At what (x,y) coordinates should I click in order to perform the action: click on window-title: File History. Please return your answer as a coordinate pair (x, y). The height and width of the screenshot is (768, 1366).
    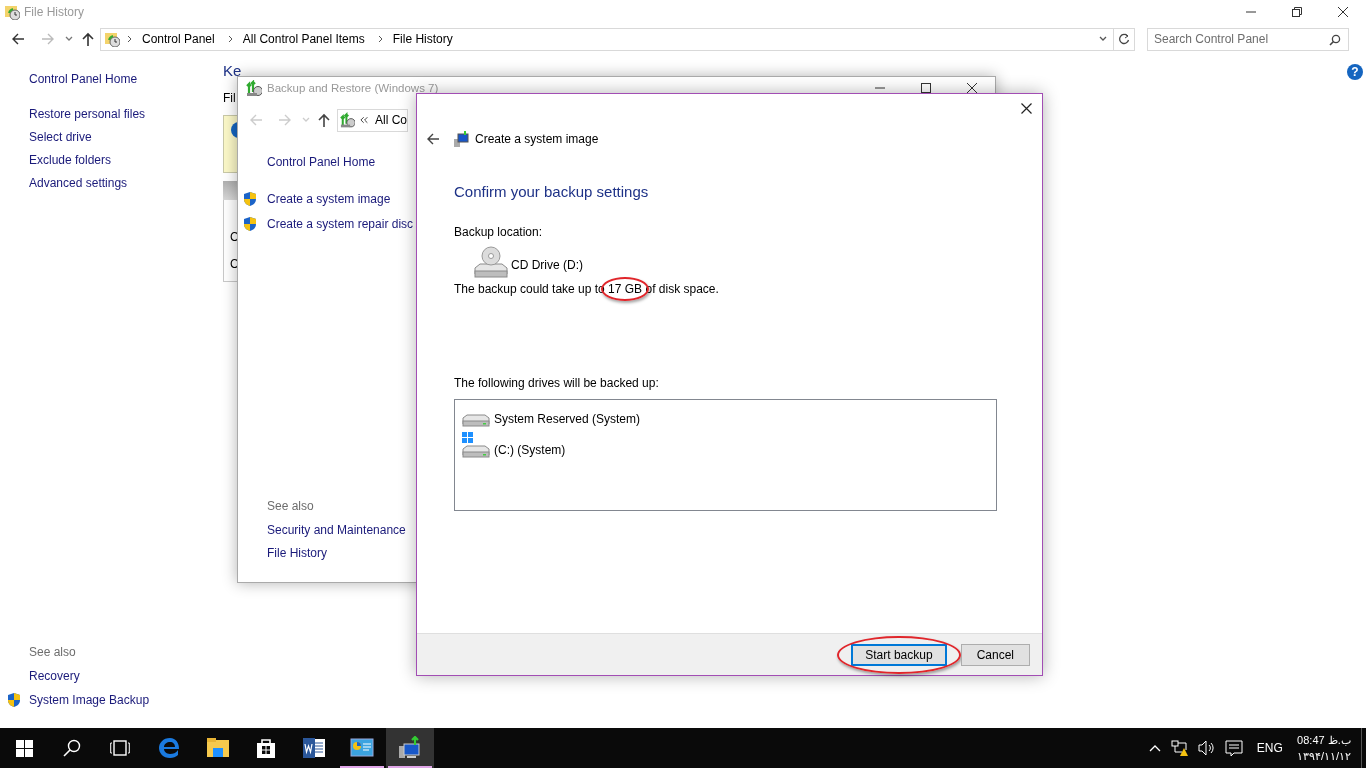
    Looking at the image, I should click on (54, 12).